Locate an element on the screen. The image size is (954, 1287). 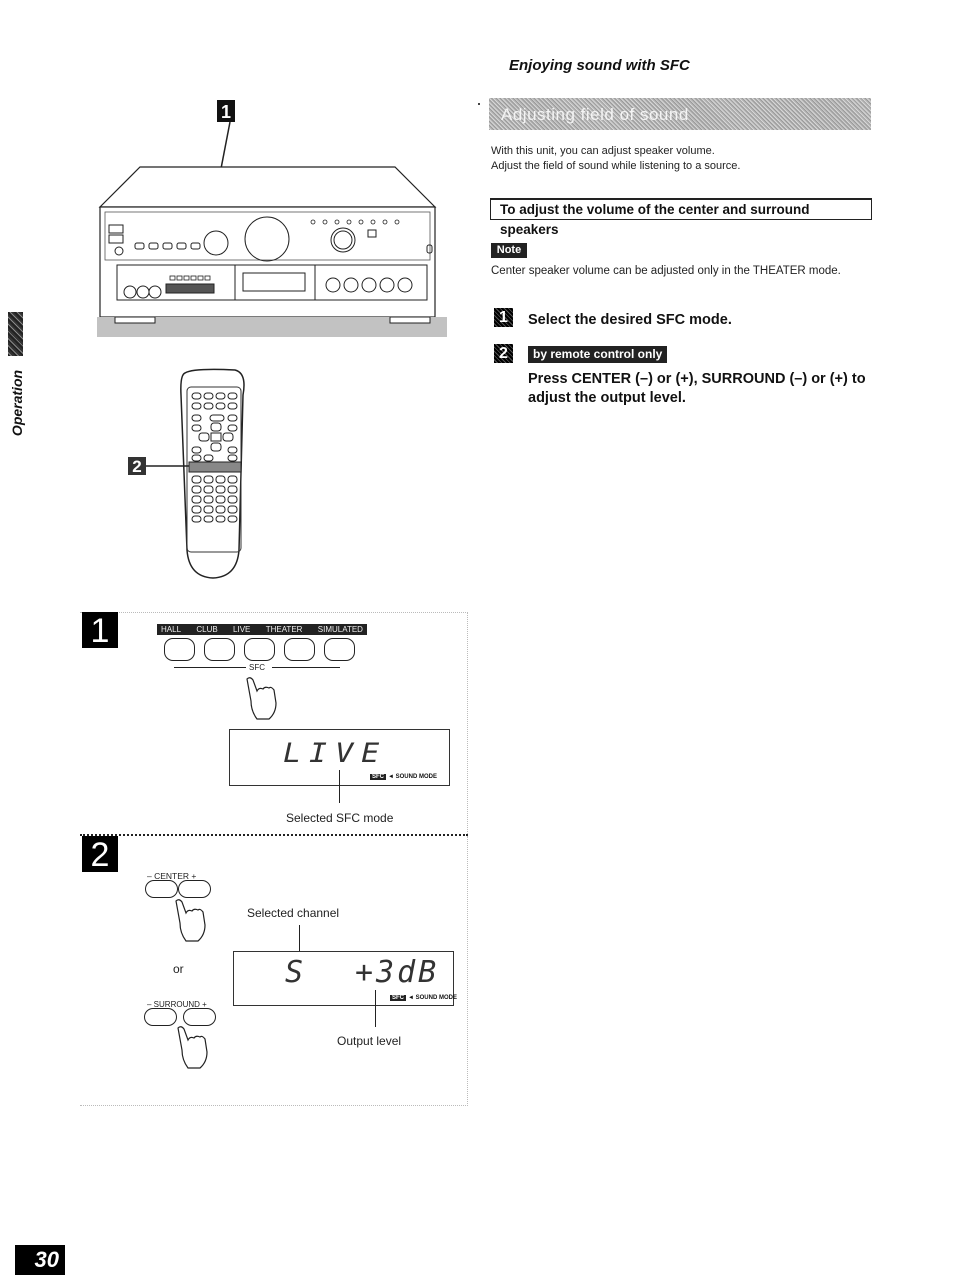
side-tab-marker is located at coordinates (15, 334).